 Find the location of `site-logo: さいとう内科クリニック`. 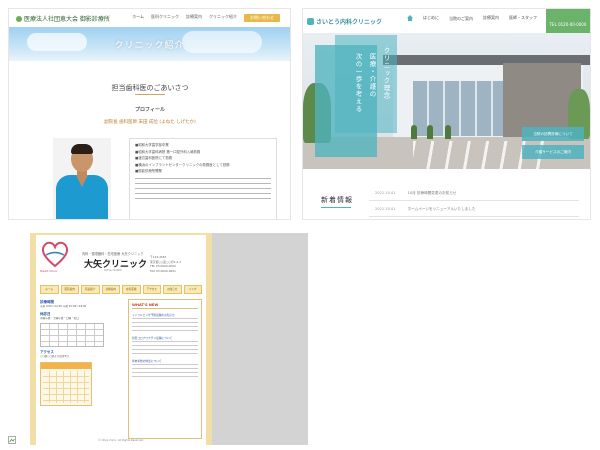

site-logo: さいとう内科クリニック is located at coordinates (344, 21).